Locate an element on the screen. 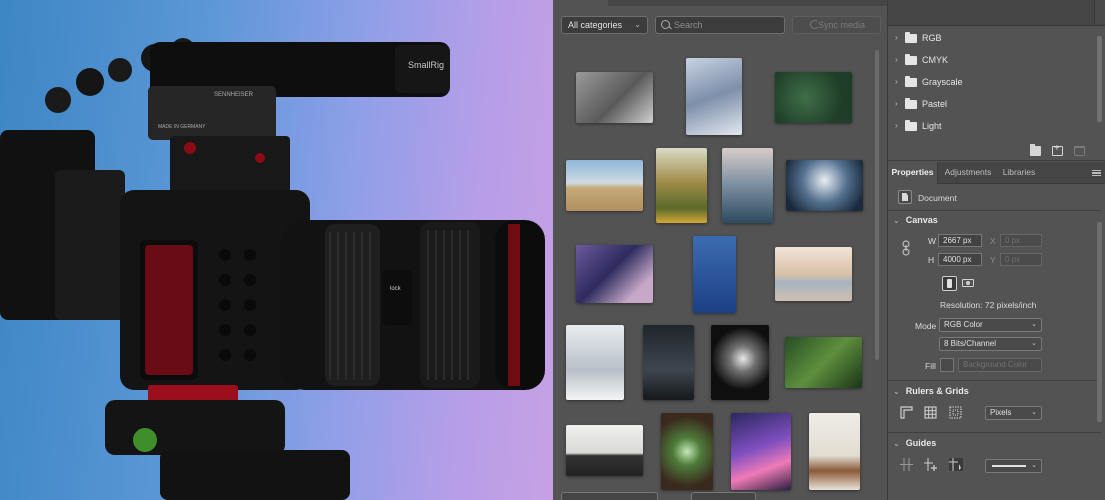 This screenshot has width=1105, height=500. resolution-text: Resolution: 72 pixels/inch is located at coordinates (988, 305).